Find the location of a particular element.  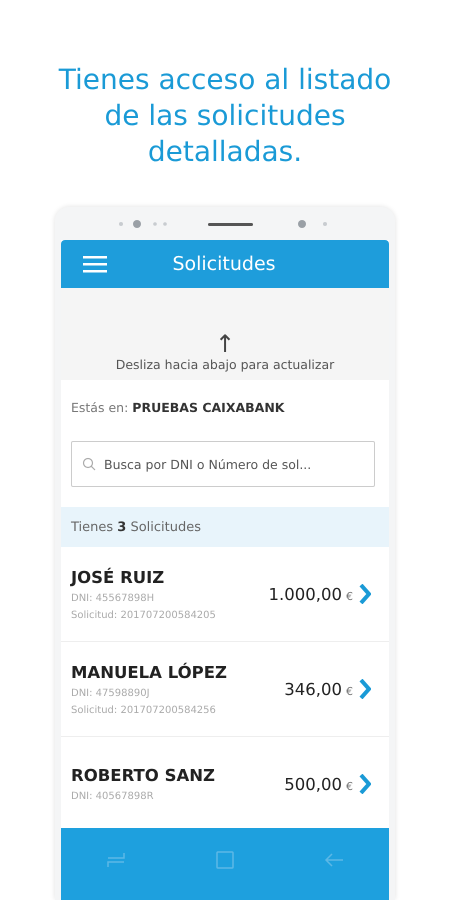

request-item: JOSÉ RUIZ DNI: 45567898H Solicitud: 201707200584205 1.000,00 € is located at coordinates (225, 594).